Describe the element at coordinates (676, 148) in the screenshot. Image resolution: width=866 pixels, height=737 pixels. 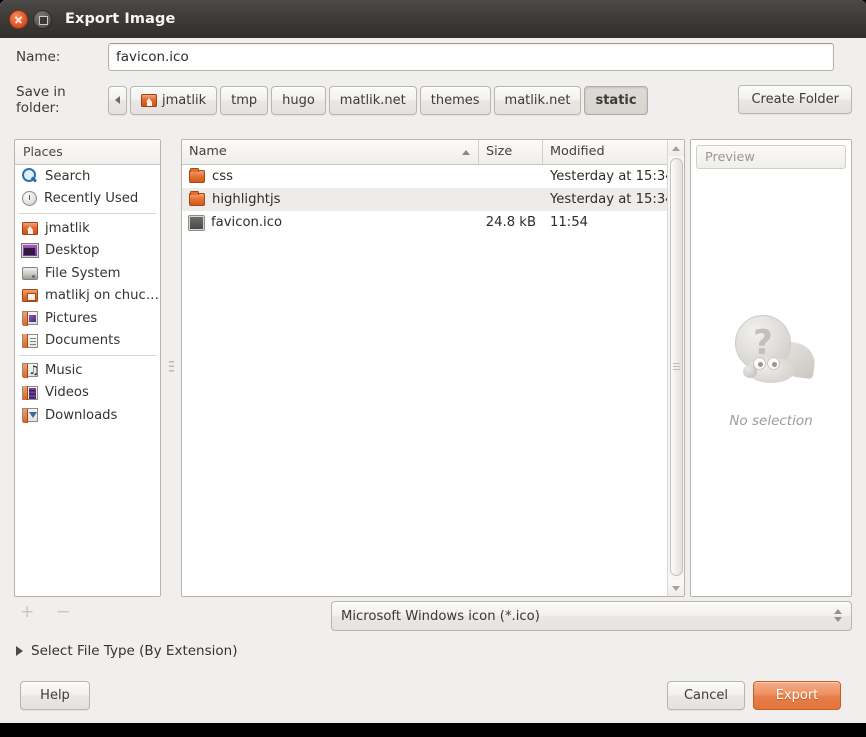
I see `scroll-up-icon` at that location.